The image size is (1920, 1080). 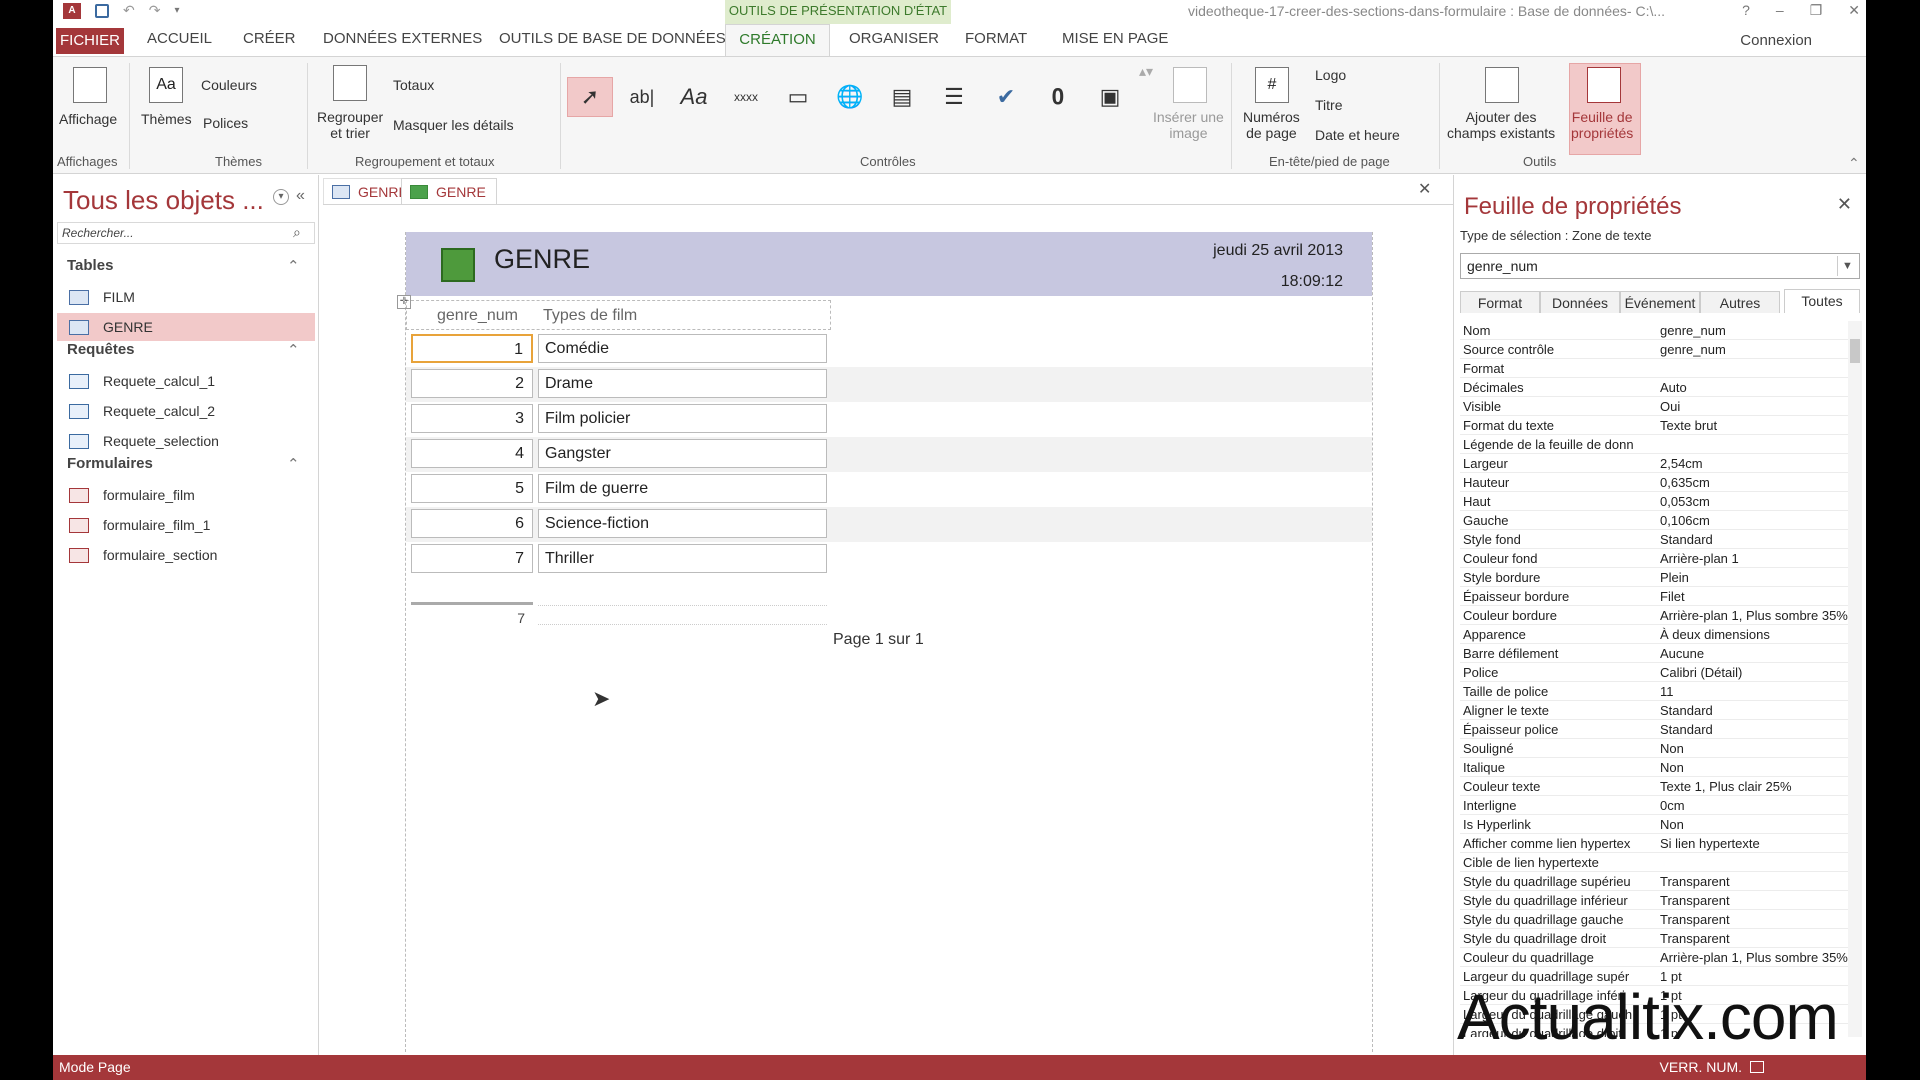 I want to click on genre-num-cell: 7, so click(x=472, y=558).